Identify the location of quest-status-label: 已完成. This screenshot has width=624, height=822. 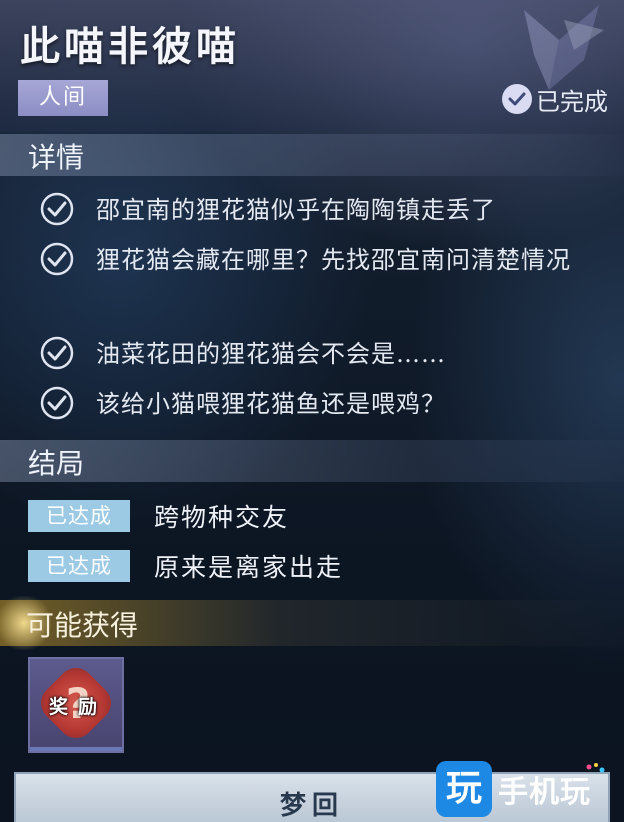
(572, 101).